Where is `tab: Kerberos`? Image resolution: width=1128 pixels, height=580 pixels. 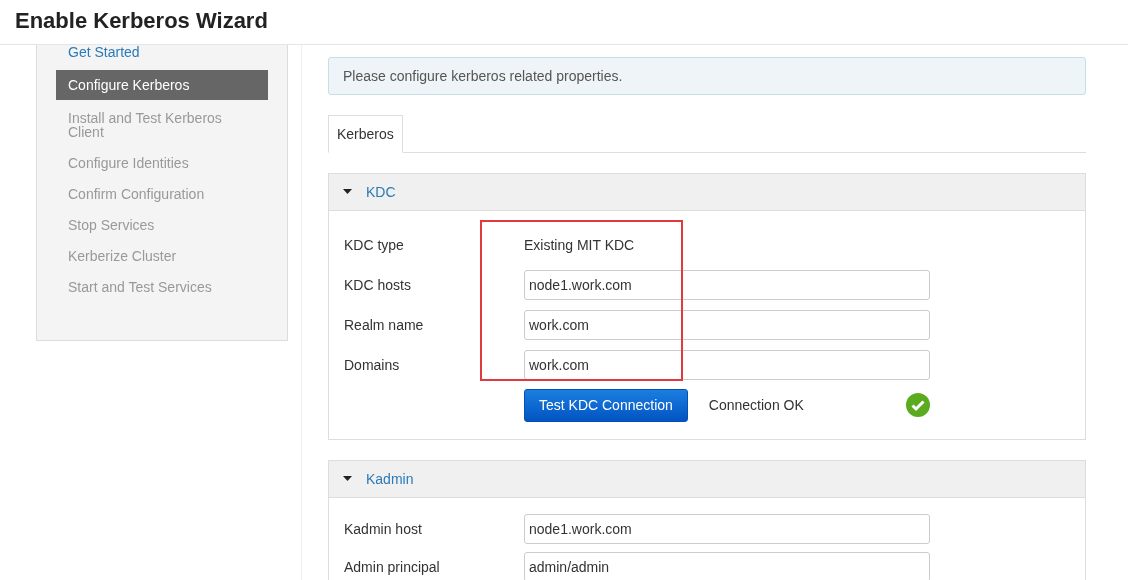
tab: Kerberos is located at coordinates (365, 134).